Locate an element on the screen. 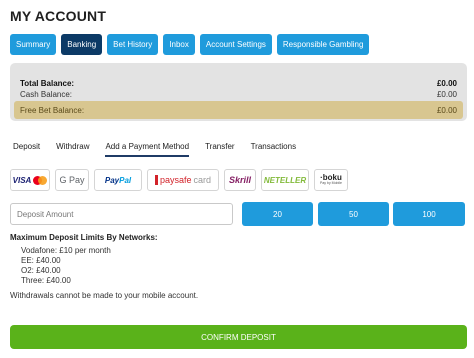 The height and width of the screenshot is (358, 474). paysafecard-logo-part2: card is located at coordinates (202, 180).